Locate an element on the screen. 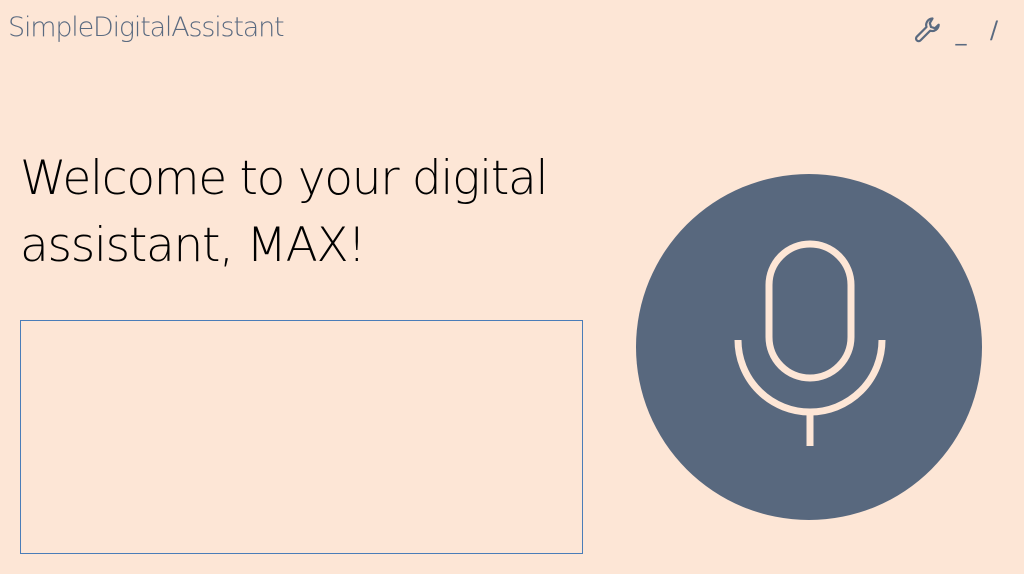 This screenshot has width=1024, height=574. restore-button: / is located at coordinates (994, 30).